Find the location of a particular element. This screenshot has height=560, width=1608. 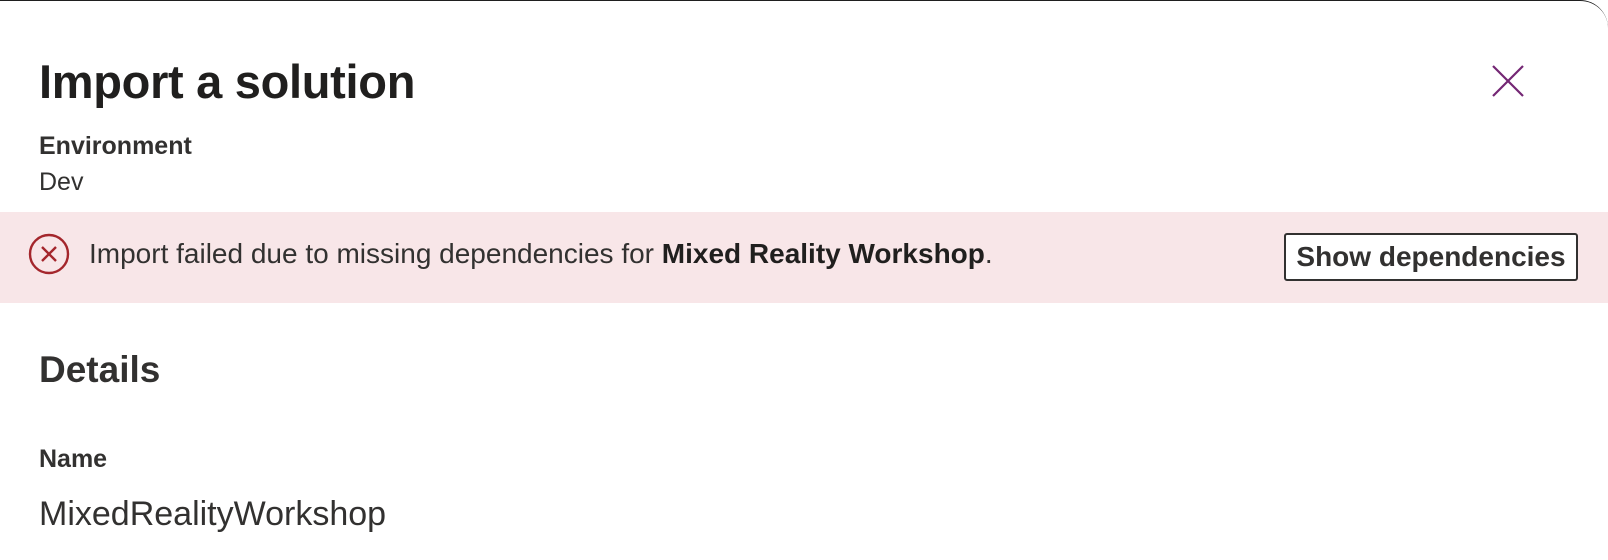

error-circle-icon is located at coordinates (49, 254).